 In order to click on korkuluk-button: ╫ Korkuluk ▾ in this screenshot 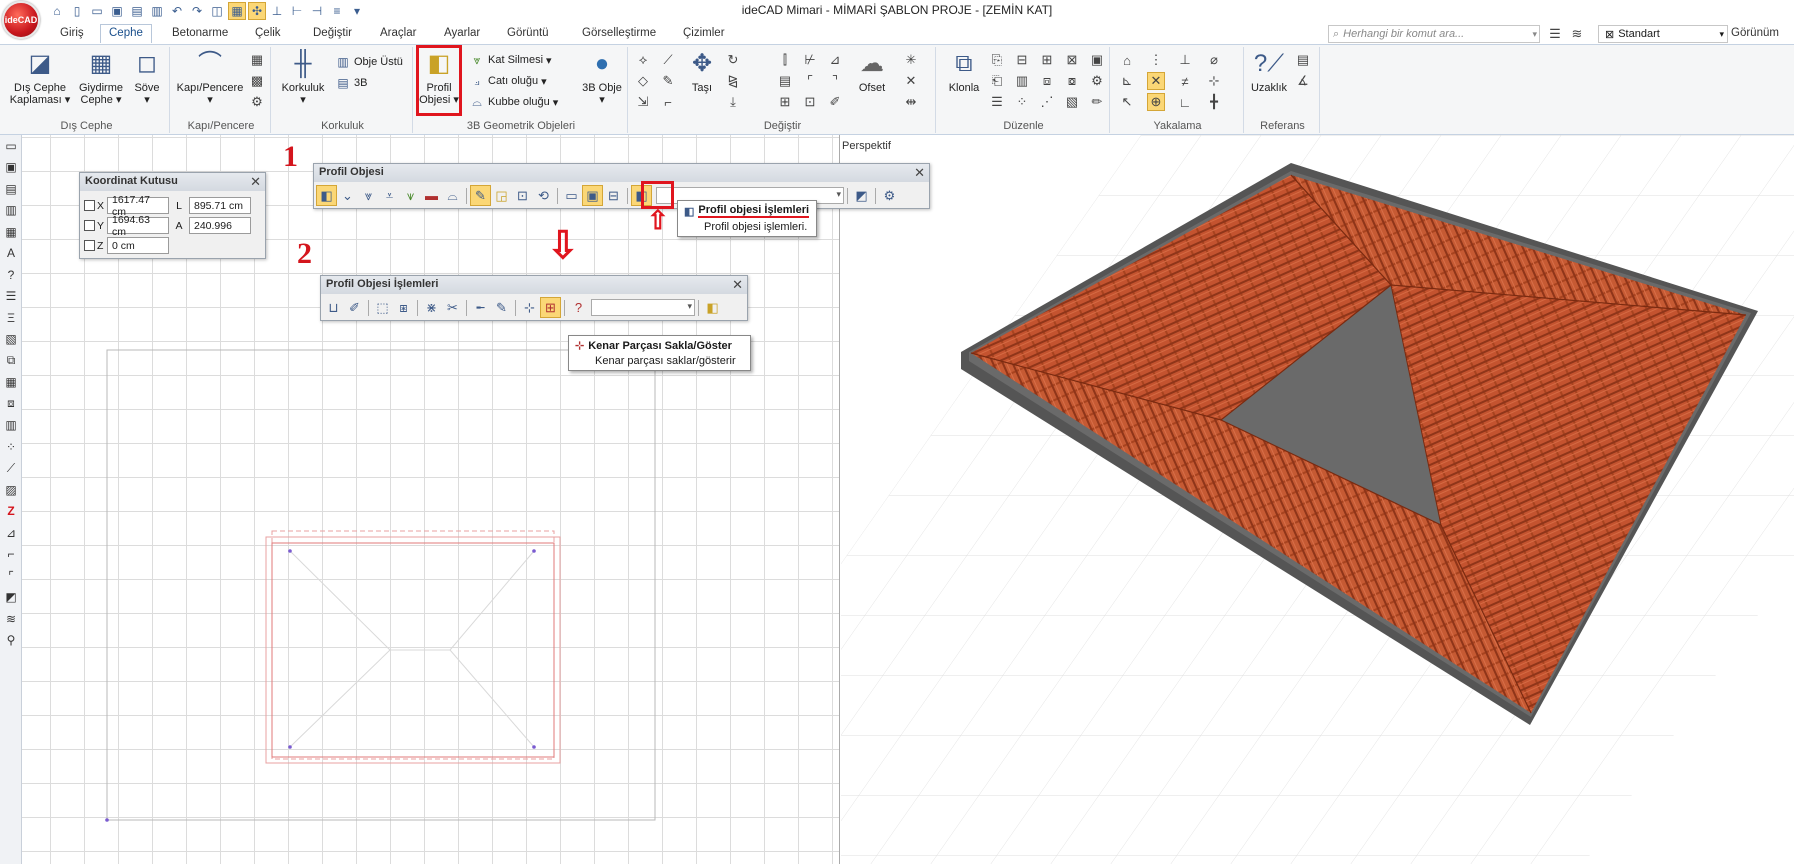, I will do `click(303, 78)`.